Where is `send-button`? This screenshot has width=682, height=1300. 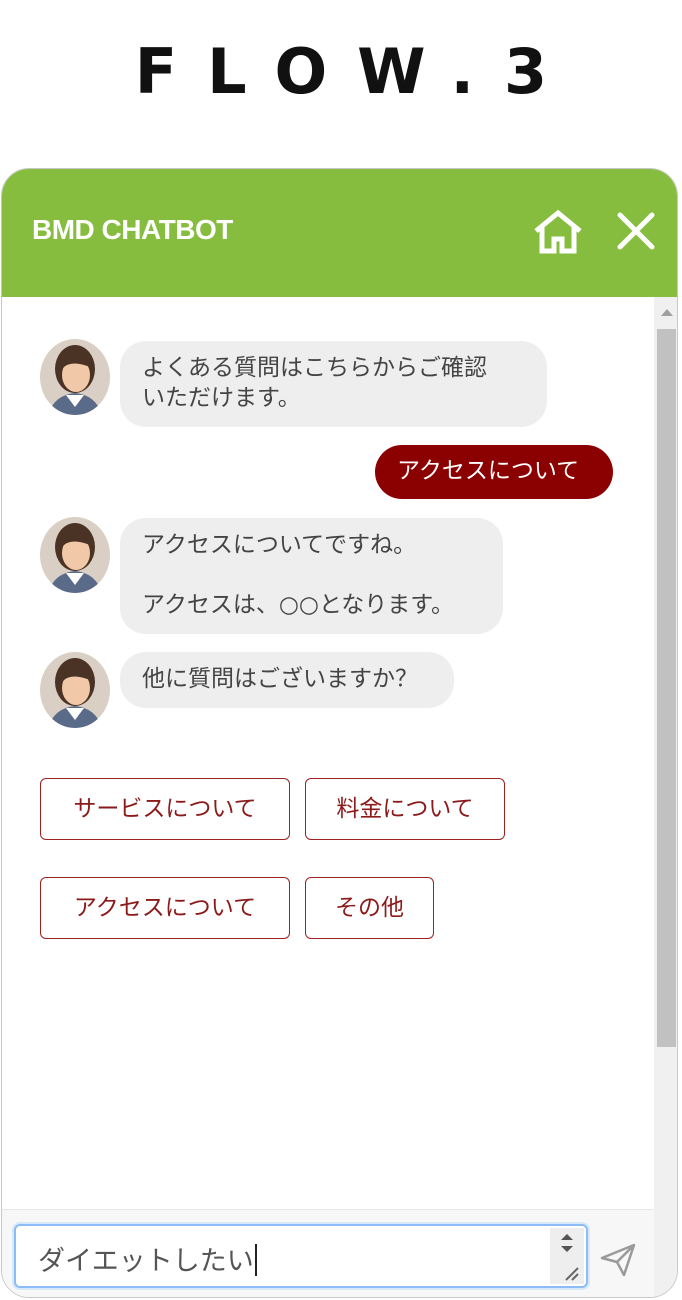 send-button is located at coordinates (618, 1260).